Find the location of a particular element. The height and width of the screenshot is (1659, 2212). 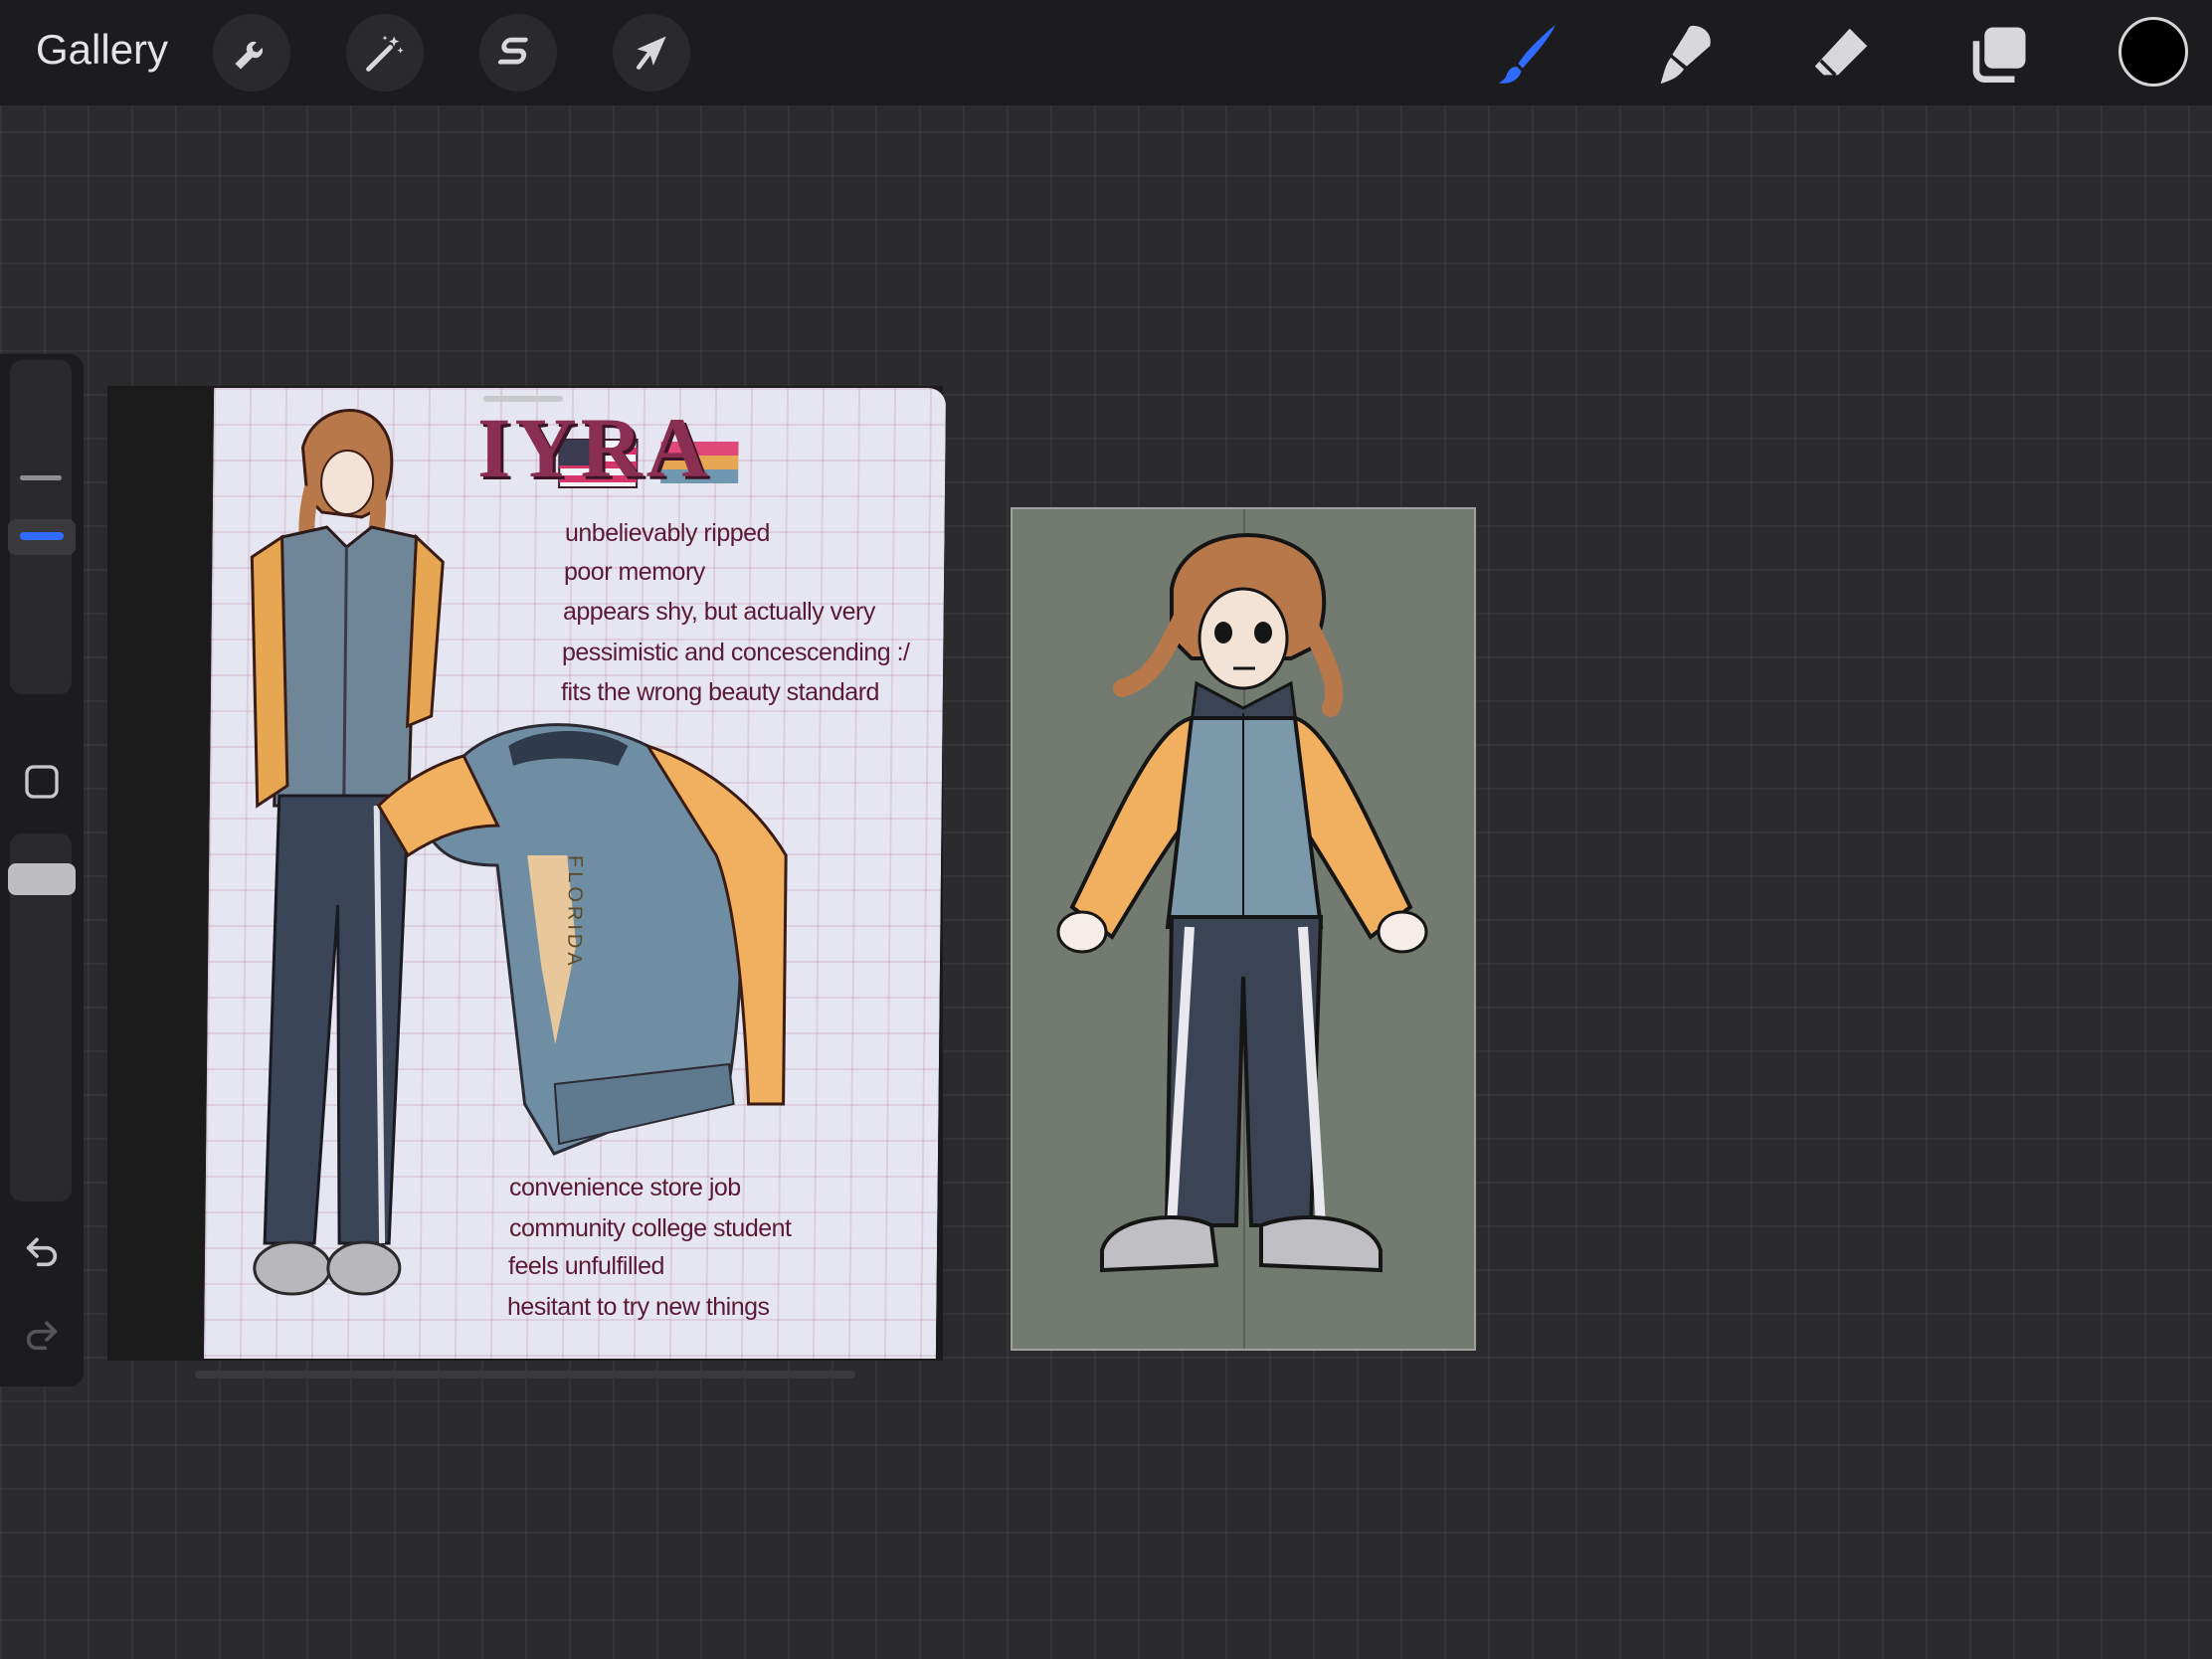

trait-line: appears shy, but actually very is located at coordinates (719, 612).